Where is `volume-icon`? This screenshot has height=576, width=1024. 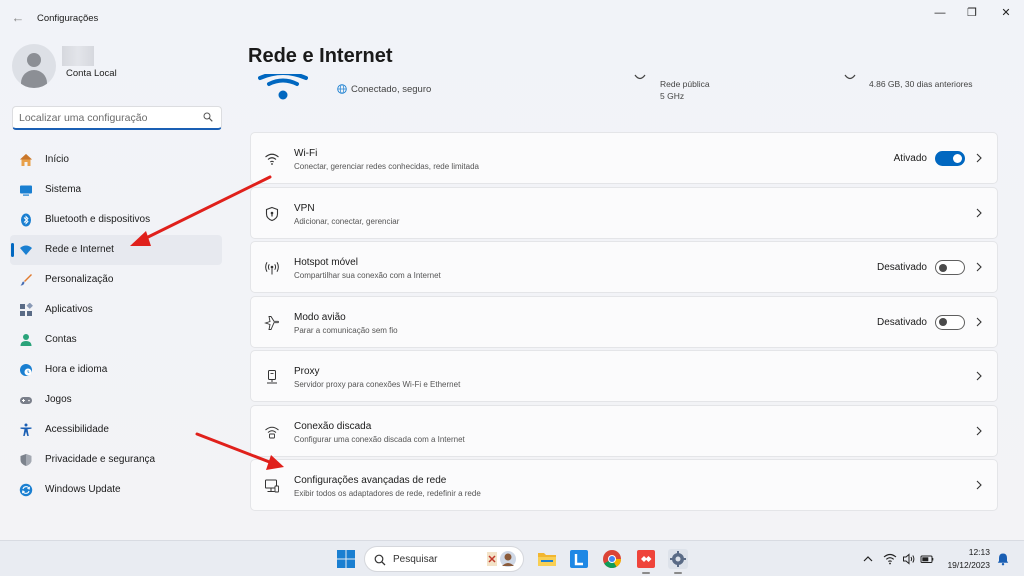 volume-icon is located at coordinates (909, 559).